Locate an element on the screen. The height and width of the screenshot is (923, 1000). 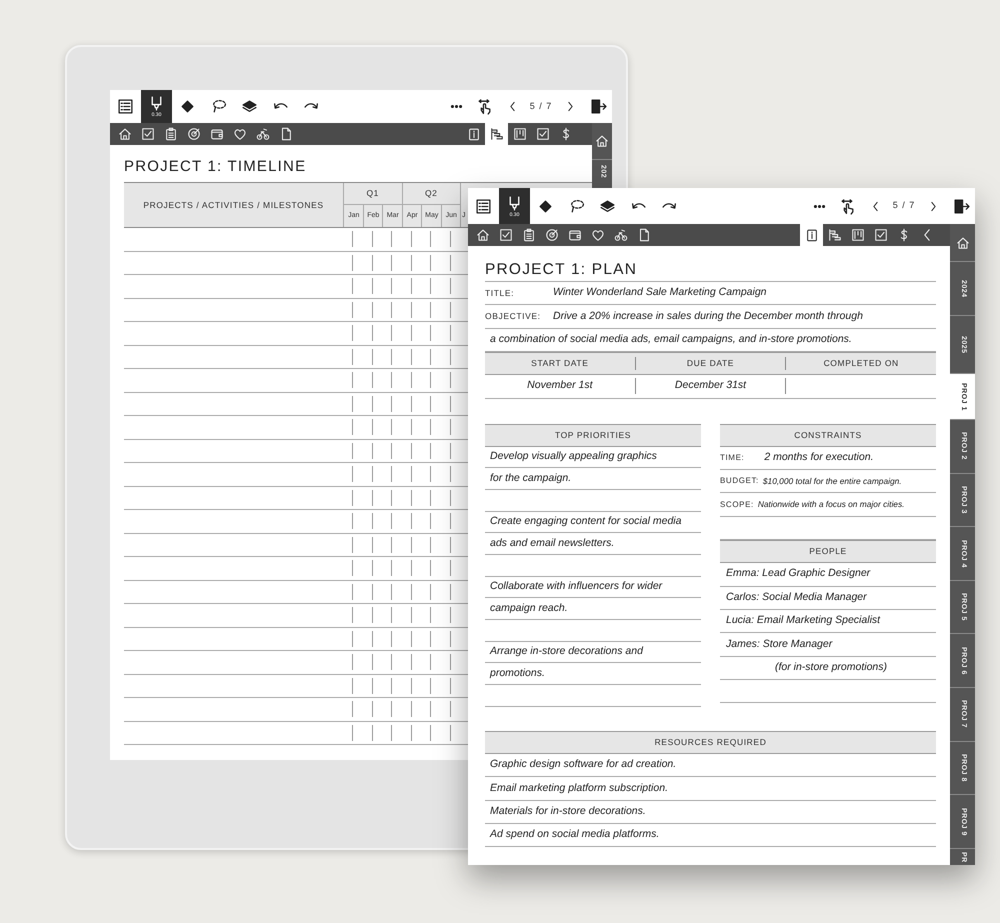
section-heading: RESOURCES REQUIRED is located at coordinates (710, 742).